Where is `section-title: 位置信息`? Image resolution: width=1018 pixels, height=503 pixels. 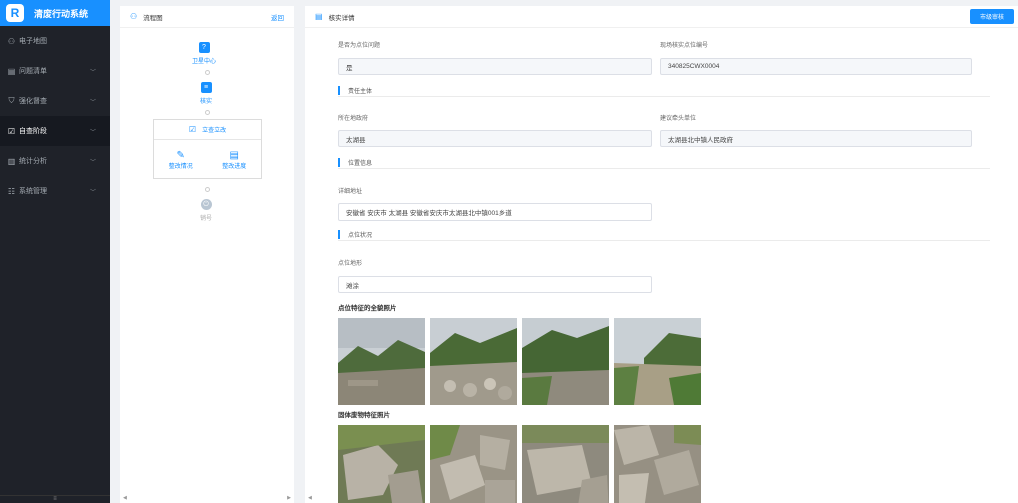
section-title: 位置信息 is located at coordinates (360, 163).